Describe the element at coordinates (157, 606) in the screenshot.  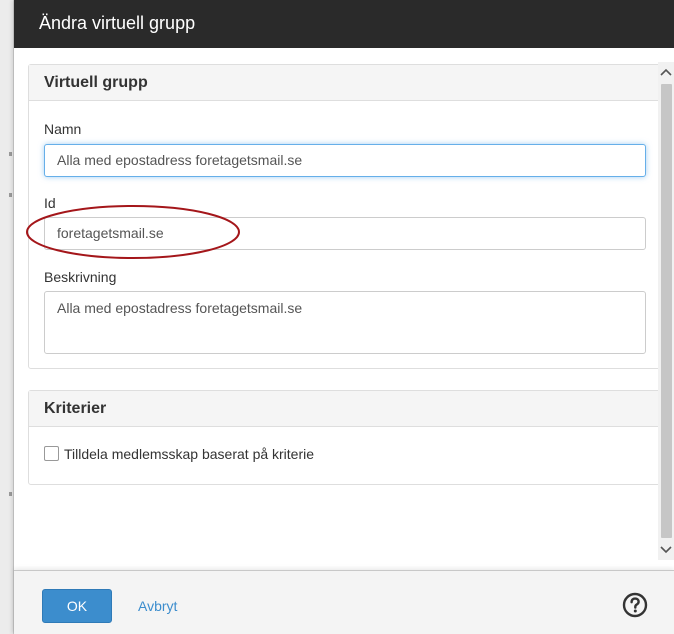
I see `cancel-link: Avbryt` at that location.